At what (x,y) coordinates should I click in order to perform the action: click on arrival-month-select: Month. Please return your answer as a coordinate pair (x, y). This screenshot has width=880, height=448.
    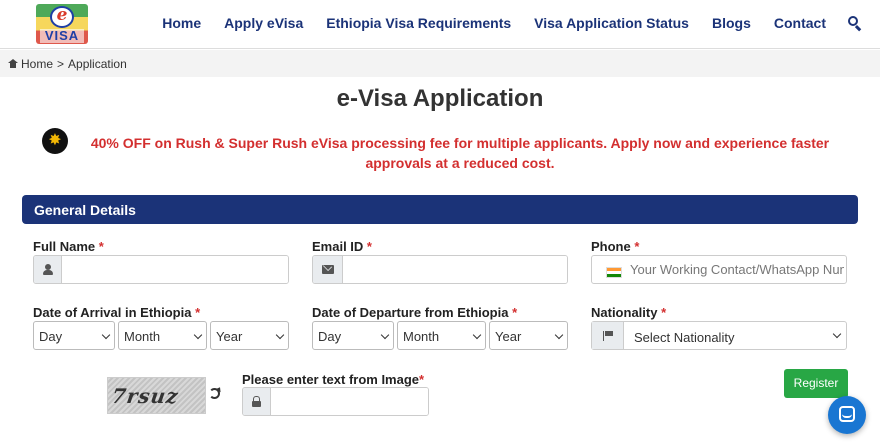
    Looking at the image, I should click on (162, 335).